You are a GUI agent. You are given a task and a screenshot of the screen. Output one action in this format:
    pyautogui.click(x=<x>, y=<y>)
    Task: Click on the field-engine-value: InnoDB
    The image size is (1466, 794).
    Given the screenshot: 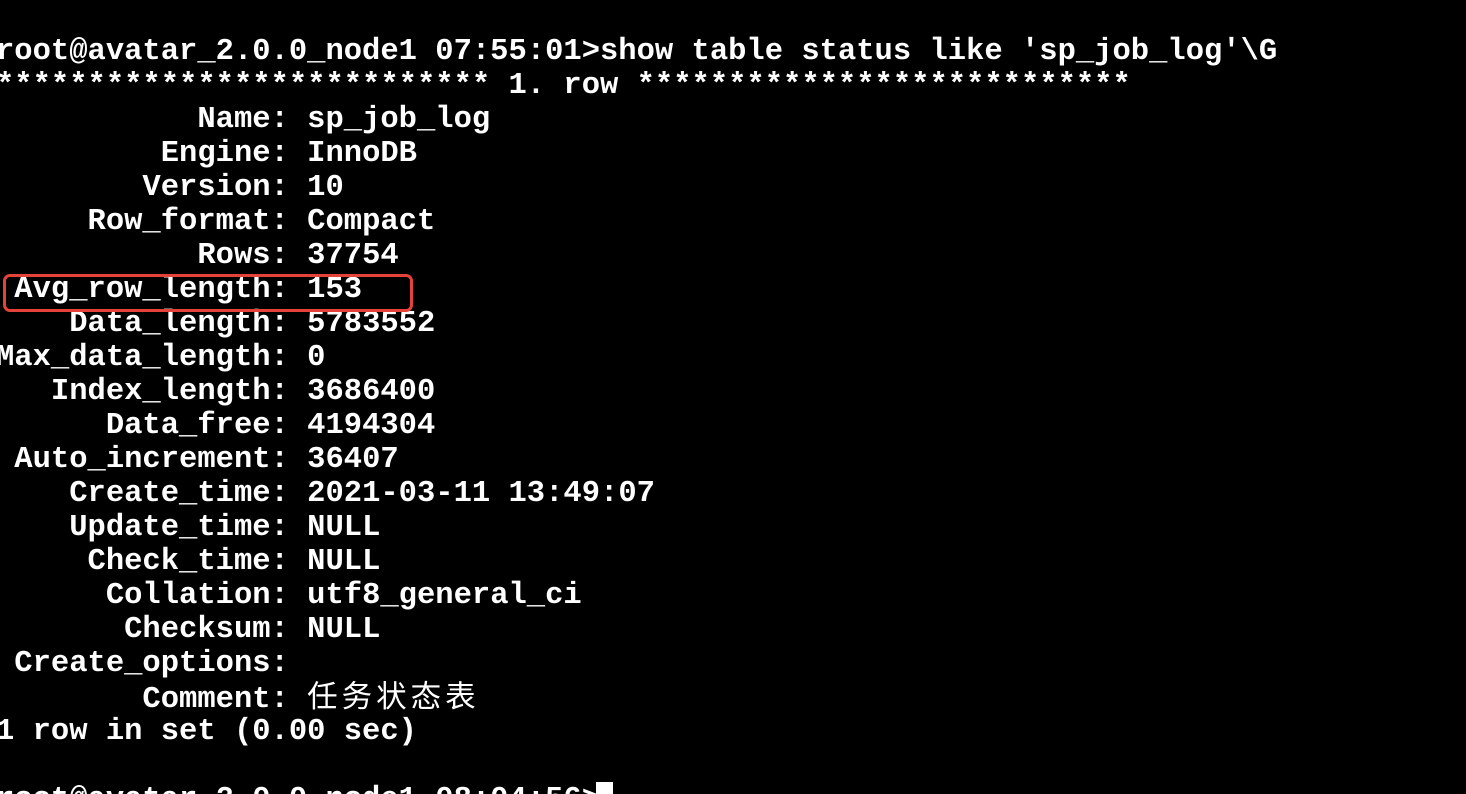 What is the action you would take?
    pyautogui.click(x=362, y=154)
    